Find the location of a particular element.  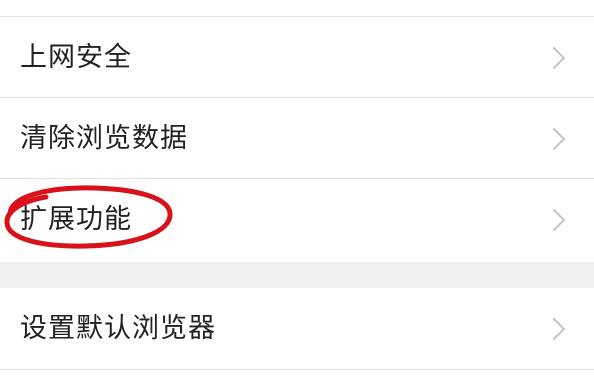

top-row-remnant is located at coordinates (297, 8).